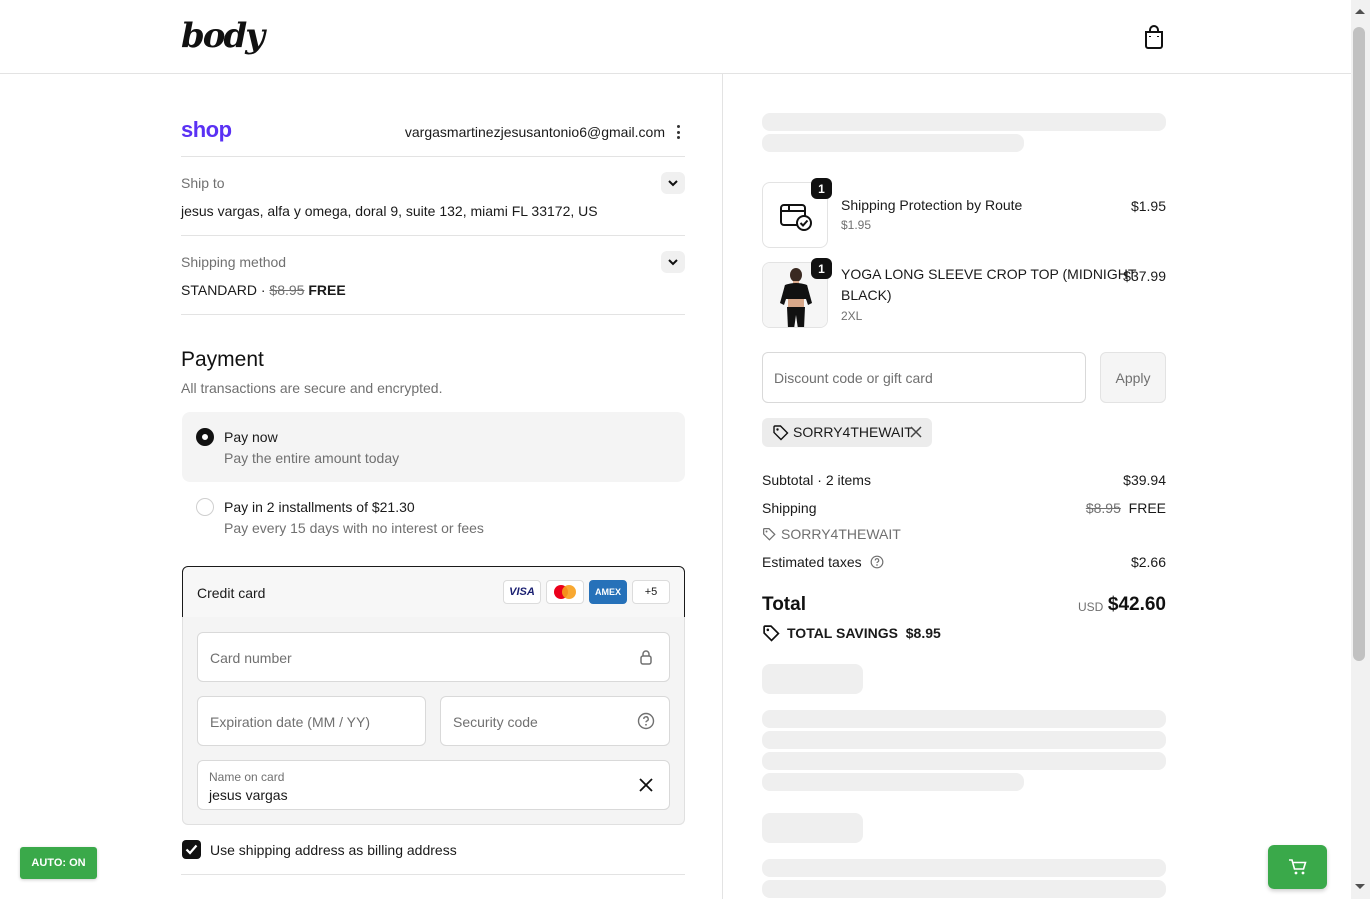 Image resolution: width=1370 pixels, height=899 pixels. What do you see at coordinates (205, 507) in the screenshot?
I see `installments-radio` at bounding box center [205, 507].